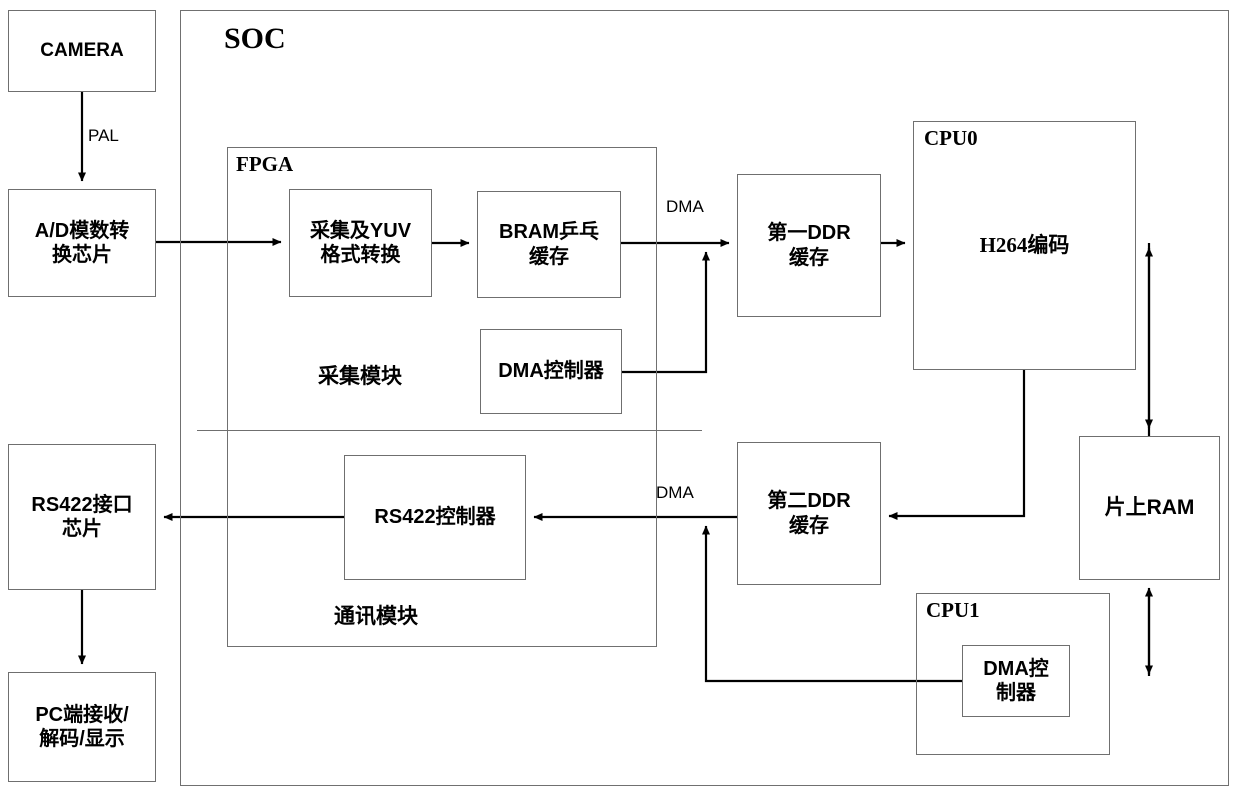 This screenshot has width=1240, height=794. What do you see at coordinates (449, 431) in the screenshot?
I see `fpga-module-divider` at bounding box center [449, 431].